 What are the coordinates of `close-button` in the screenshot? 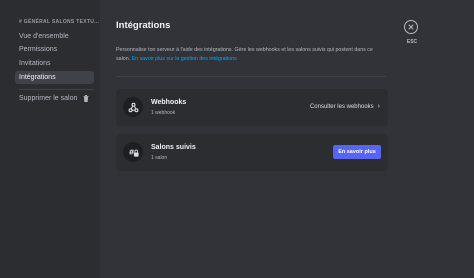 It's located at (411, 27).